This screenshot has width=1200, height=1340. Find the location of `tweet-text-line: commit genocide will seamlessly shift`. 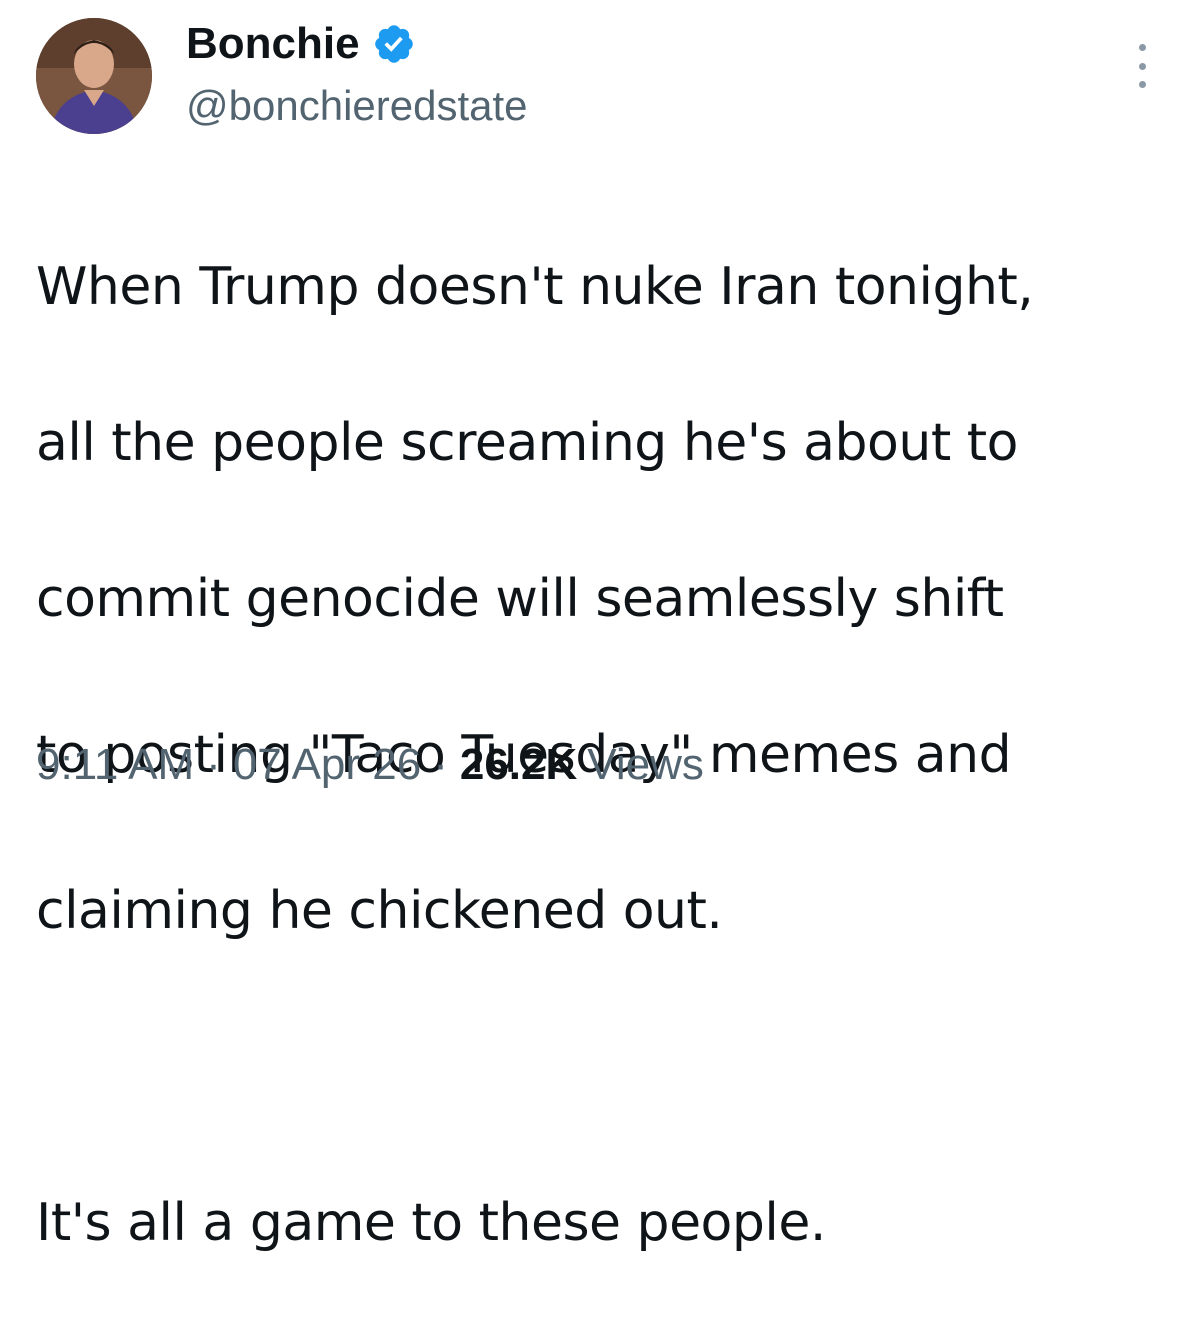

tweet-text-line: commit genocide will seamlessly shift is located at coordinates (520, 599).